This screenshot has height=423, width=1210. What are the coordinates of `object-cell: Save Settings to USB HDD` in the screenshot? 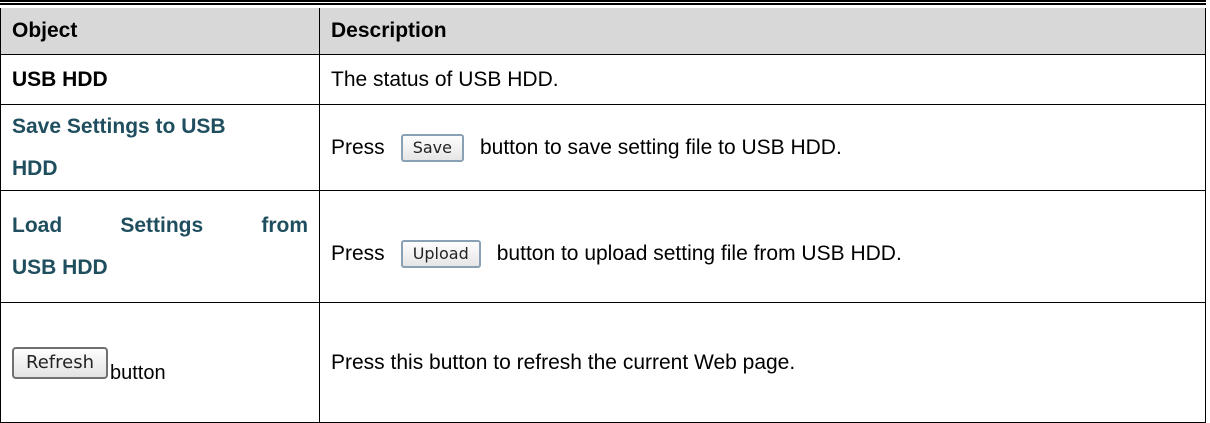 It's located at (160, 147).